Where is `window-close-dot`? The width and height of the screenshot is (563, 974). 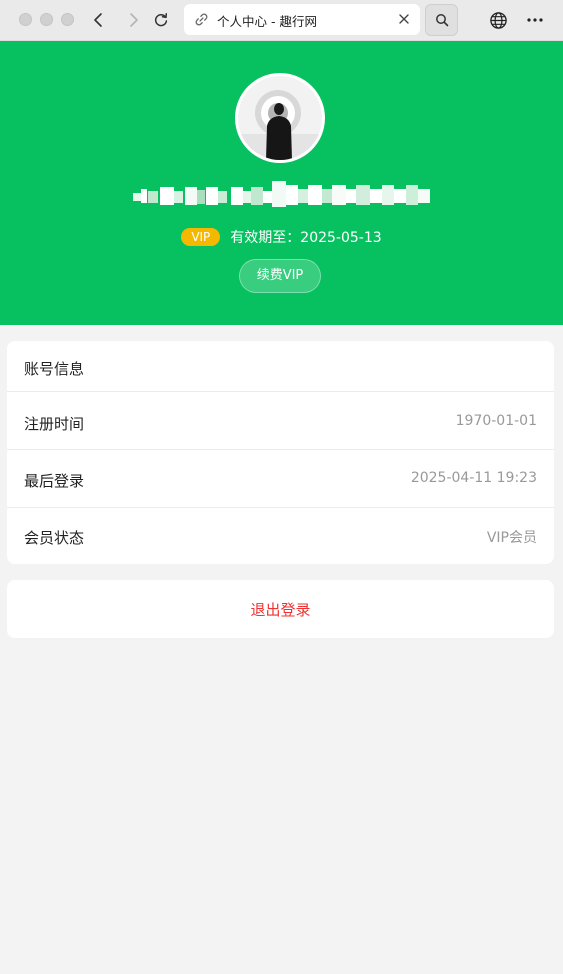
window-close-dot is located at coordinates (25, 19).